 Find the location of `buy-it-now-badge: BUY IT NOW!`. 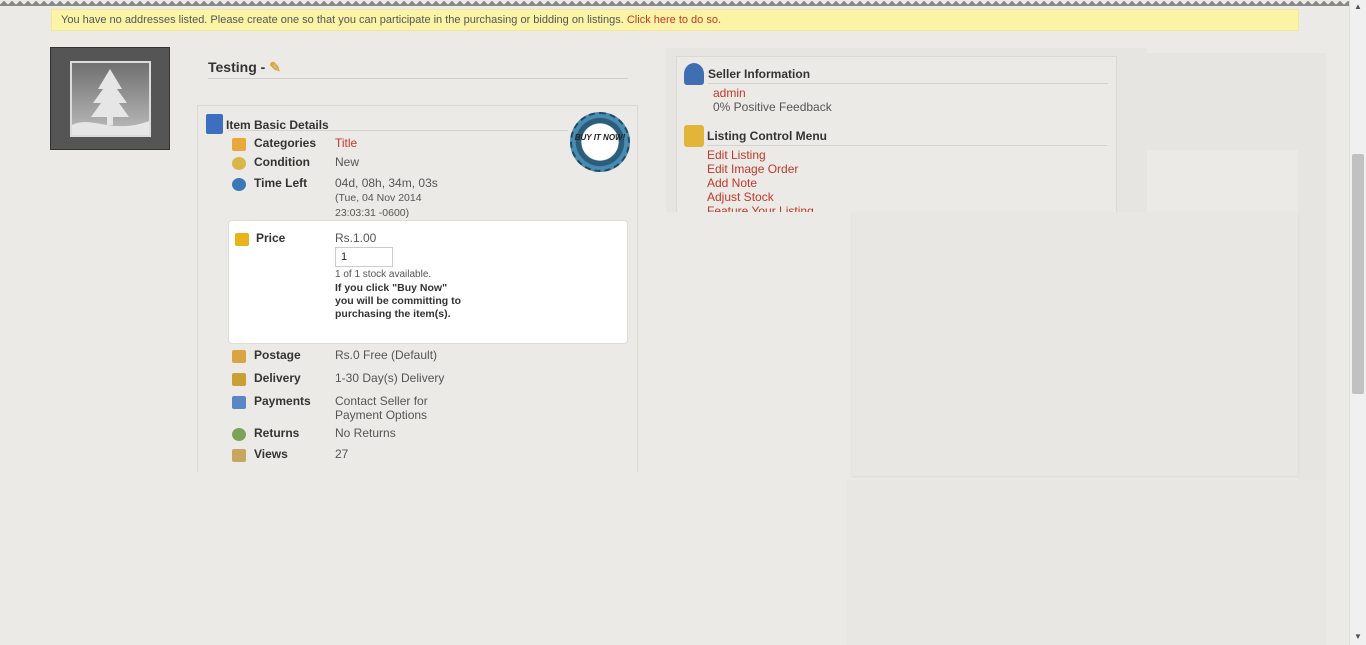

buy-it-now-badge: BUY IT NOW! is located at coordinates (600, 142).